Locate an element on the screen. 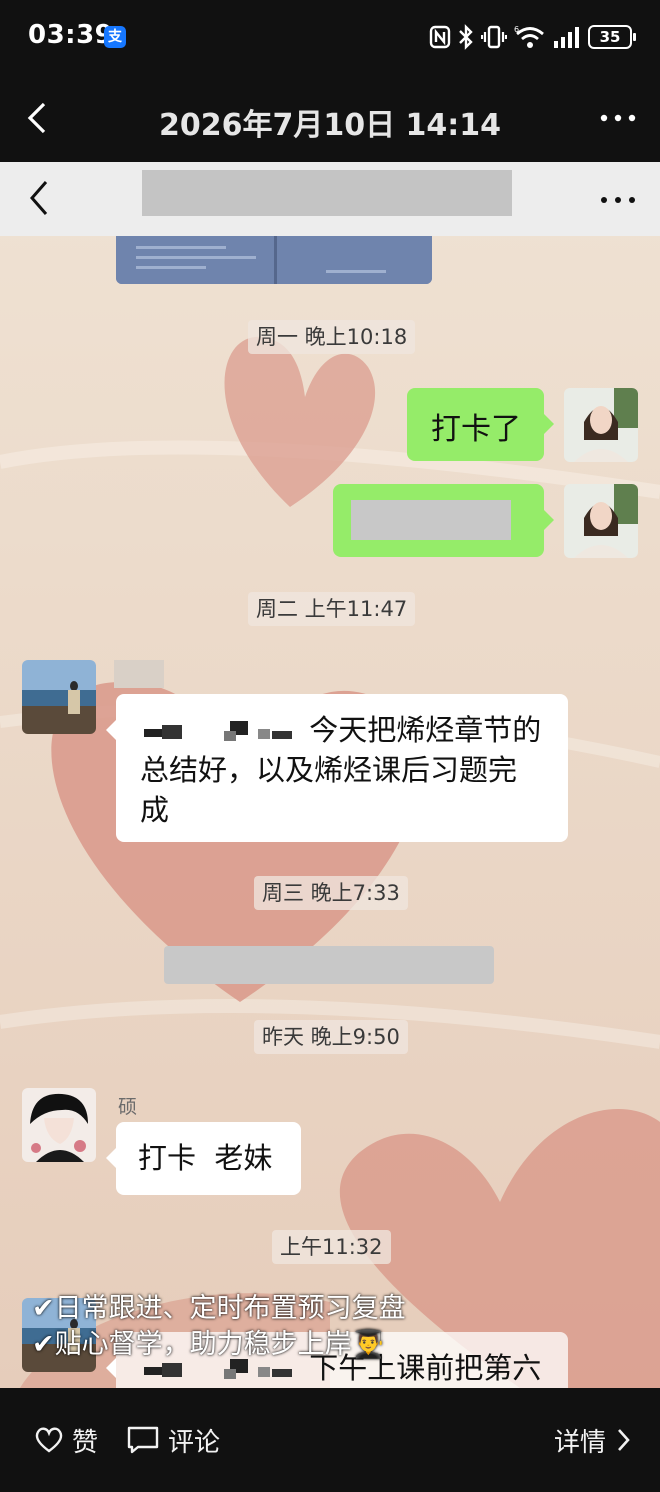 The height and width of the screenshot is (1492, 660). details-button: 详情 is located at coordinates (592, 1441).